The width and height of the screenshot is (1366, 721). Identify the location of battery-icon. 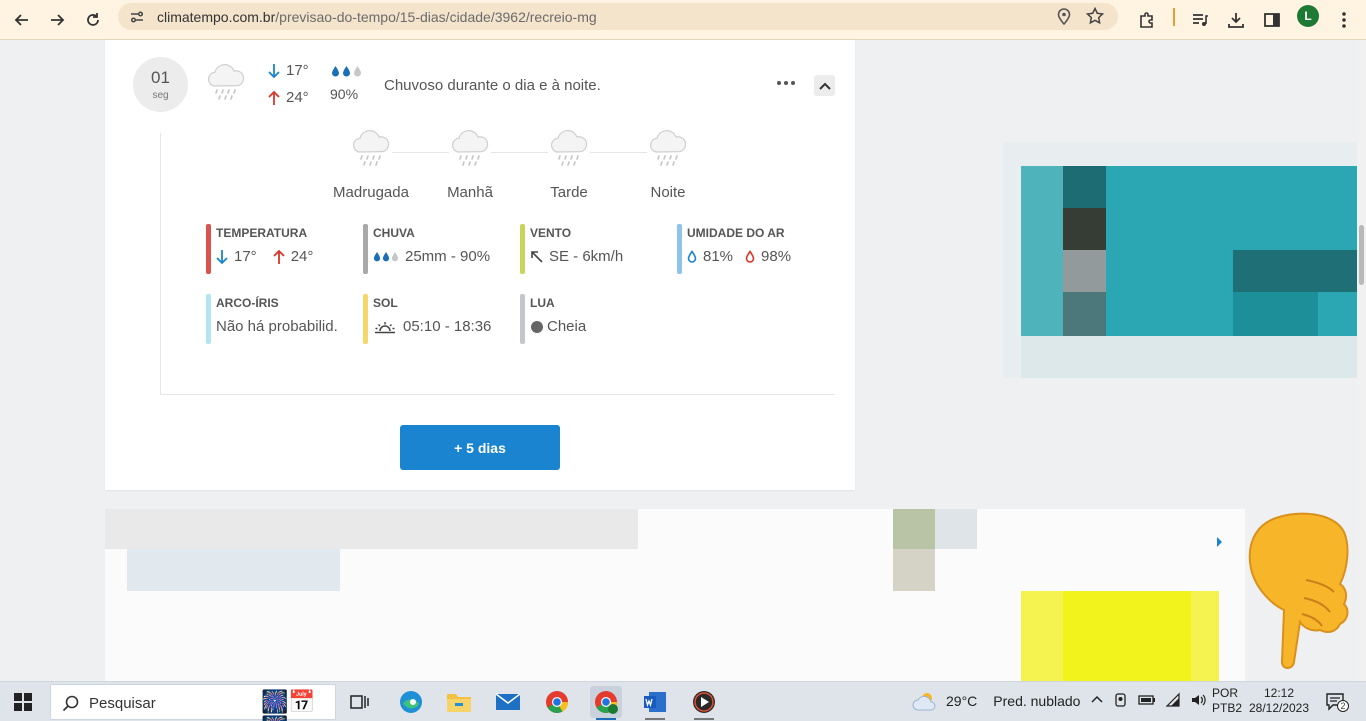
(1147, 700).